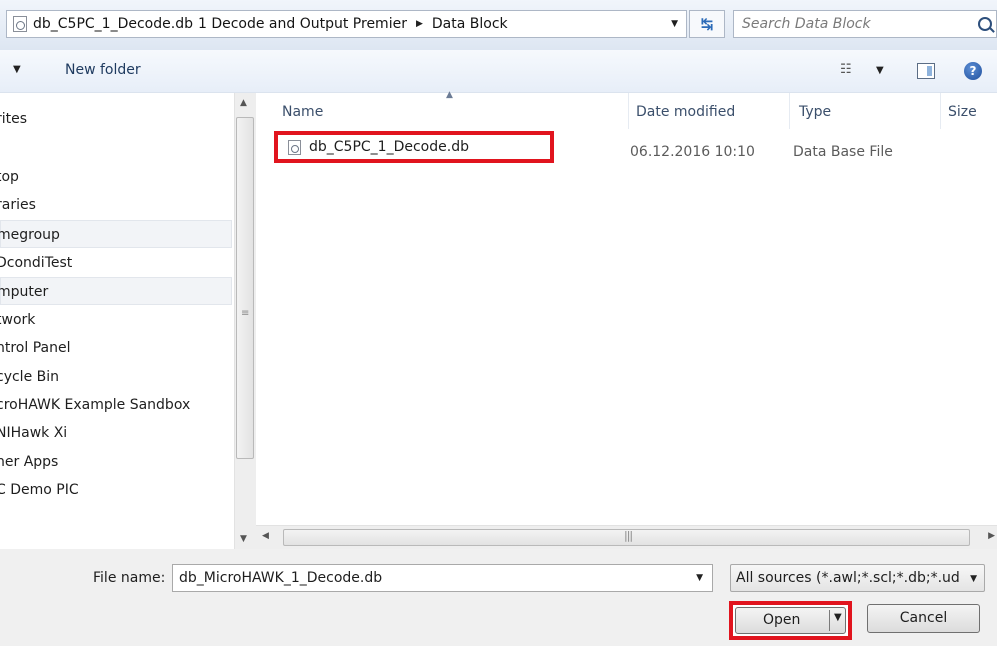 The image size is (997, 646). I want to click on help-icon: ?, so click(973, 71).